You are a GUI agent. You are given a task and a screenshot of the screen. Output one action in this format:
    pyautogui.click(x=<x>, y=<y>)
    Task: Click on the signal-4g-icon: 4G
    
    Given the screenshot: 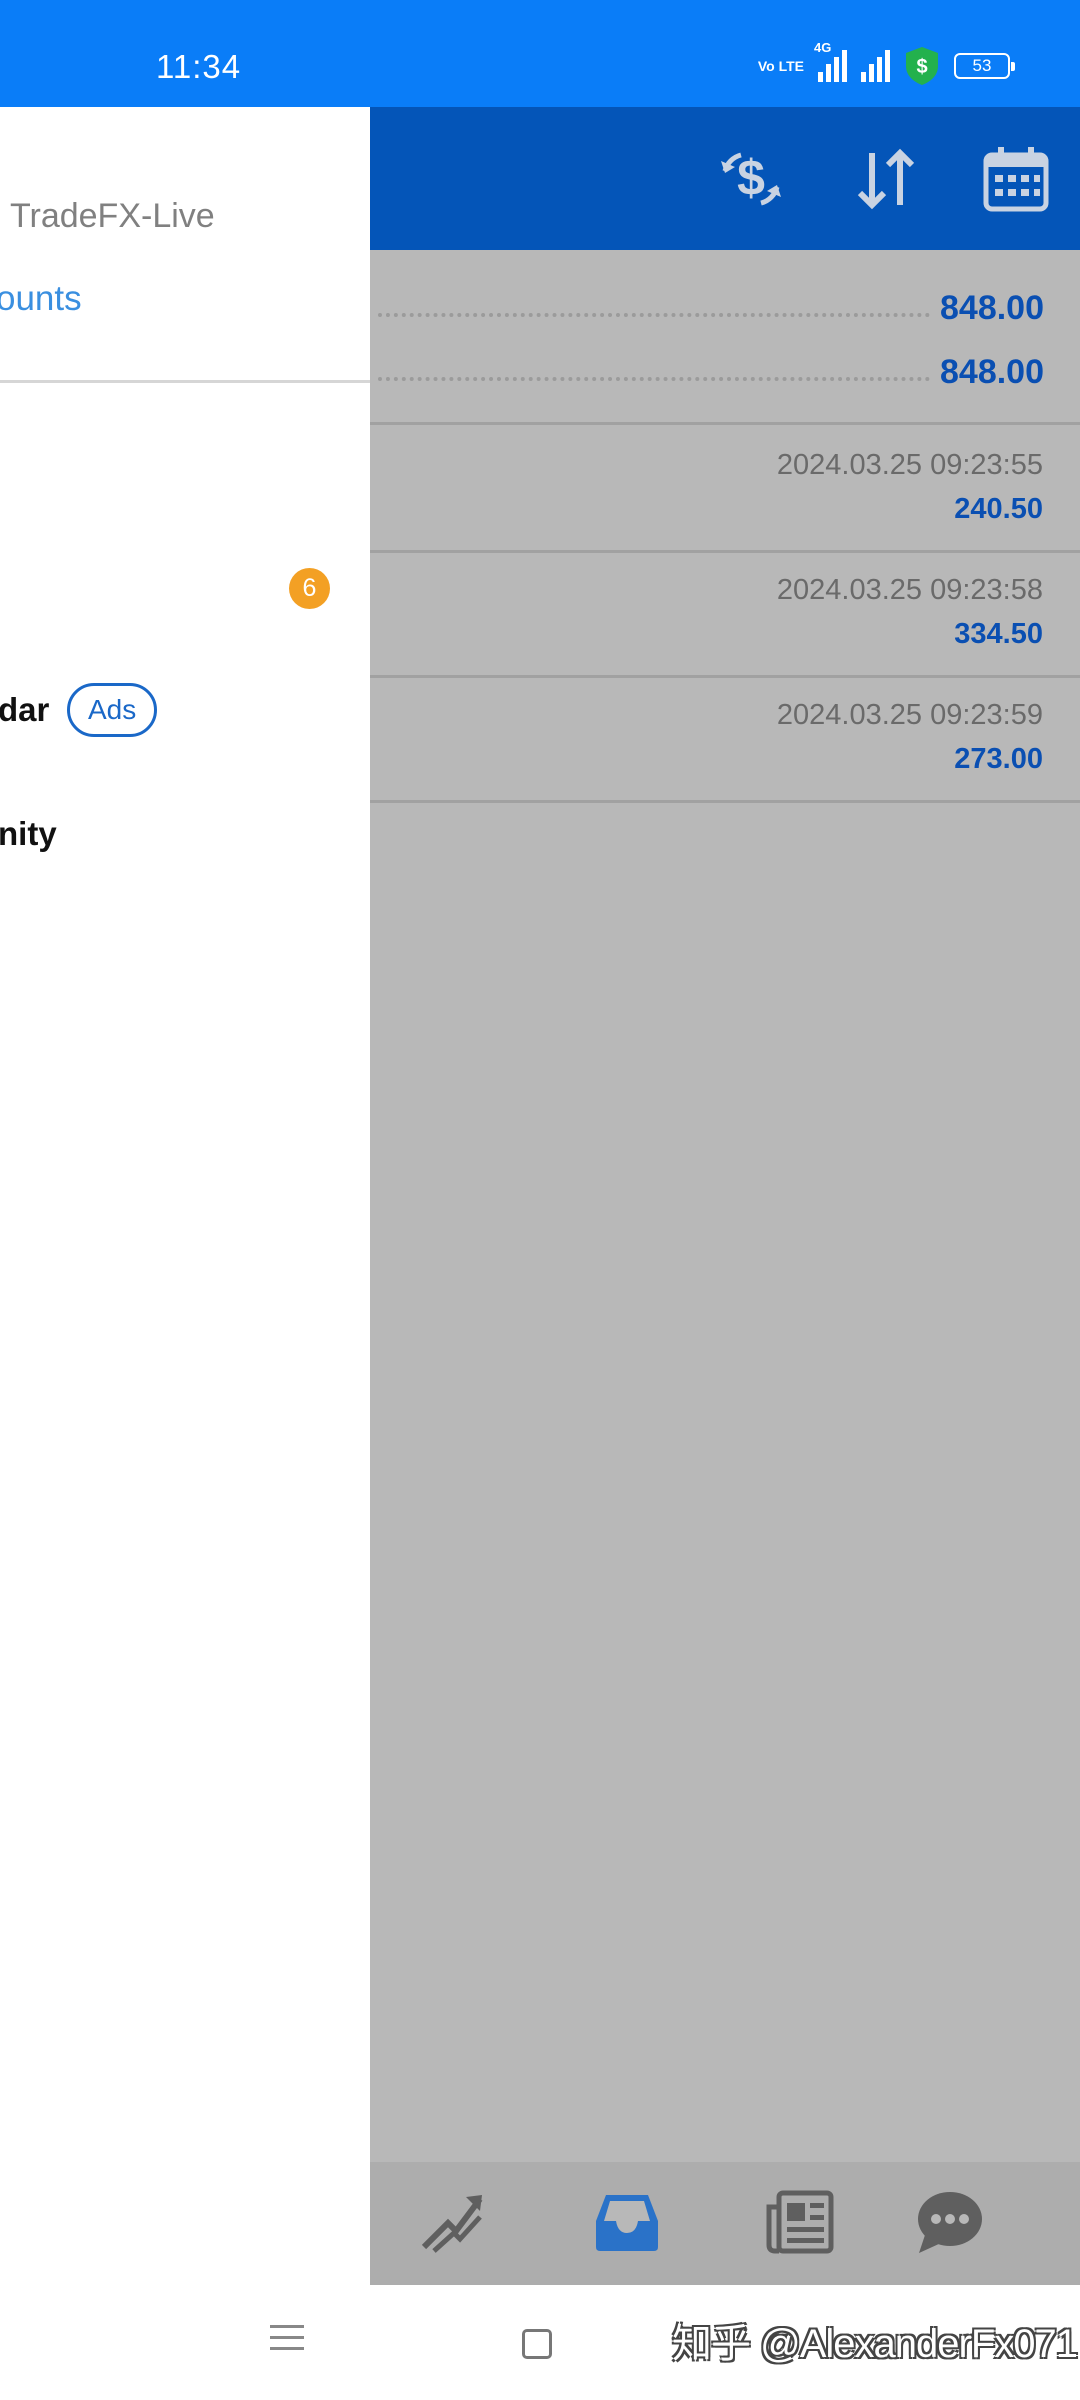 What is the action you would take?
    pyautogui.click(x=830, y=61)
    